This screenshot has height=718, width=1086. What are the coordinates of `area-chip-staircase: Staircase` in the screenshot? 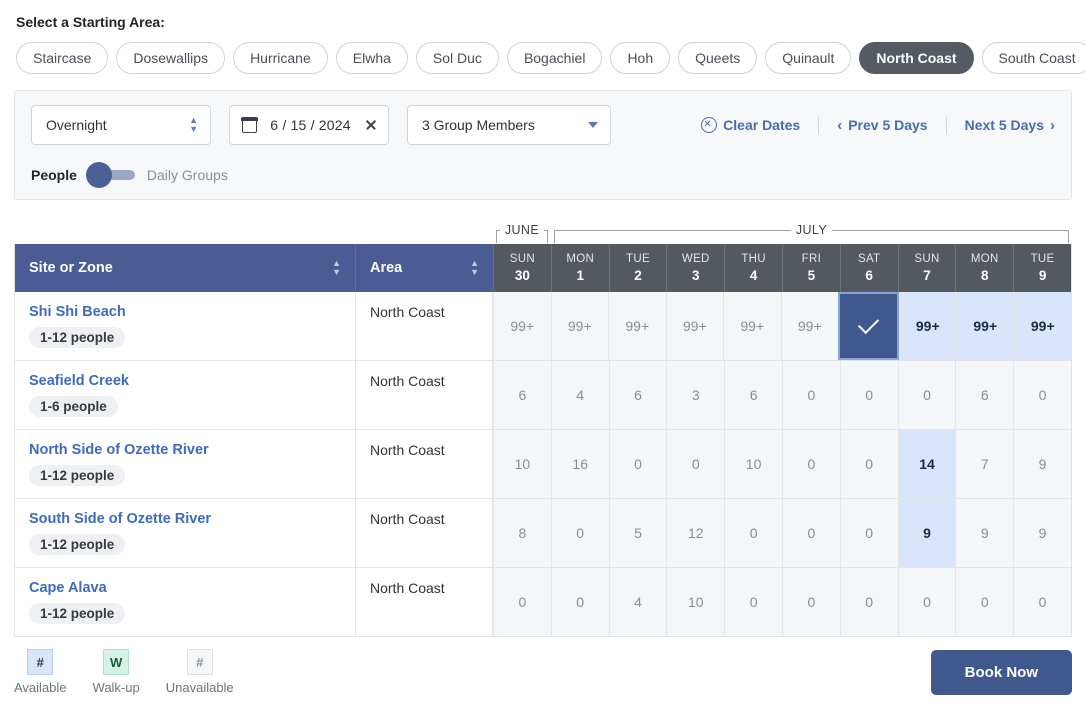 It's located at (62, 58).